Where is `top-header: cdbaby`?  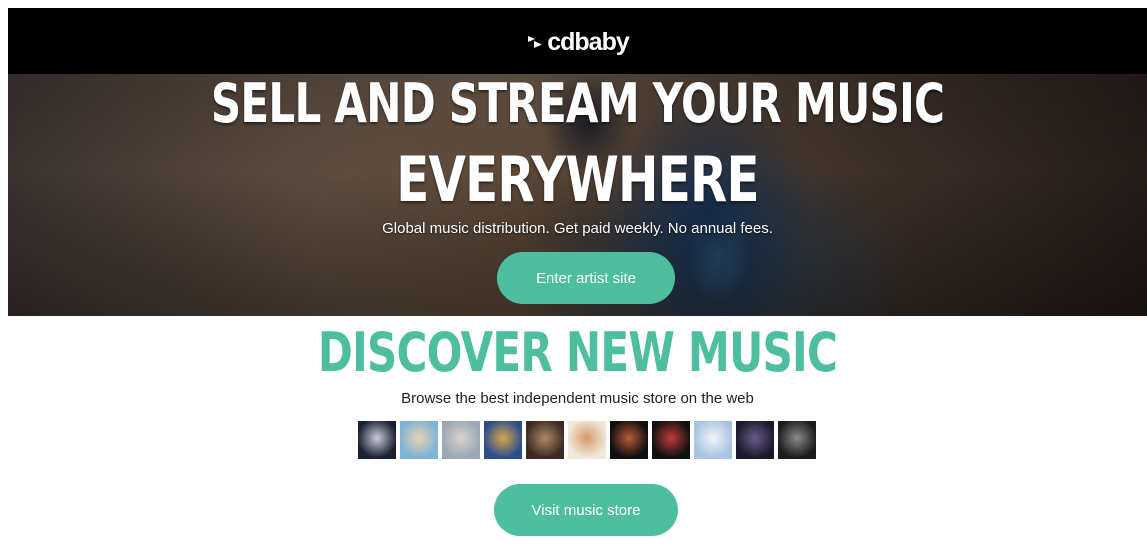
top-header: cdbaby is located at coordinates (577, 41).